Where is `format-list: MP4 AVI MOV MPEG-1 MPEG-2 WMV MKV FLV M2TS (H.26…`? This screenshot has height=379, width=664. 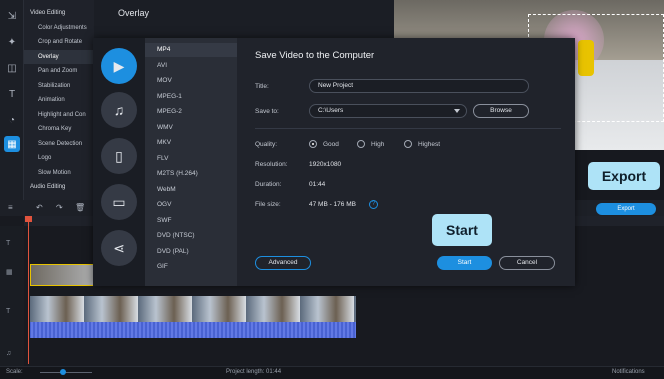 format-list: MP4 AVI MOV MPEG-1 MPEG-2 WMV MKV FLV M2TS (H.26… is located at coordinates (191, 162).